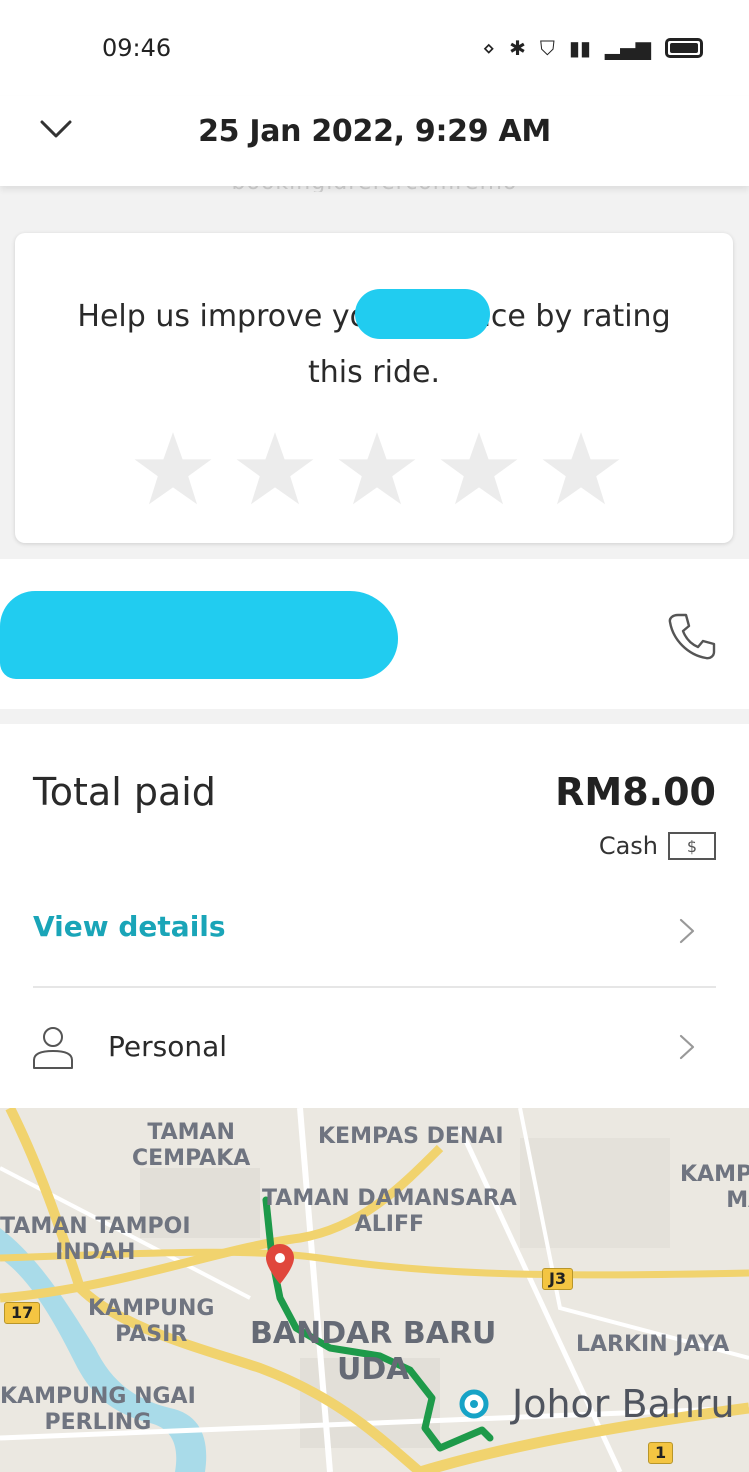  Describe the element at coordinates (191, 1145) in the screenshot. I see `map-label-taman-cempaka: TAMAN CEMPAKA` at that location.